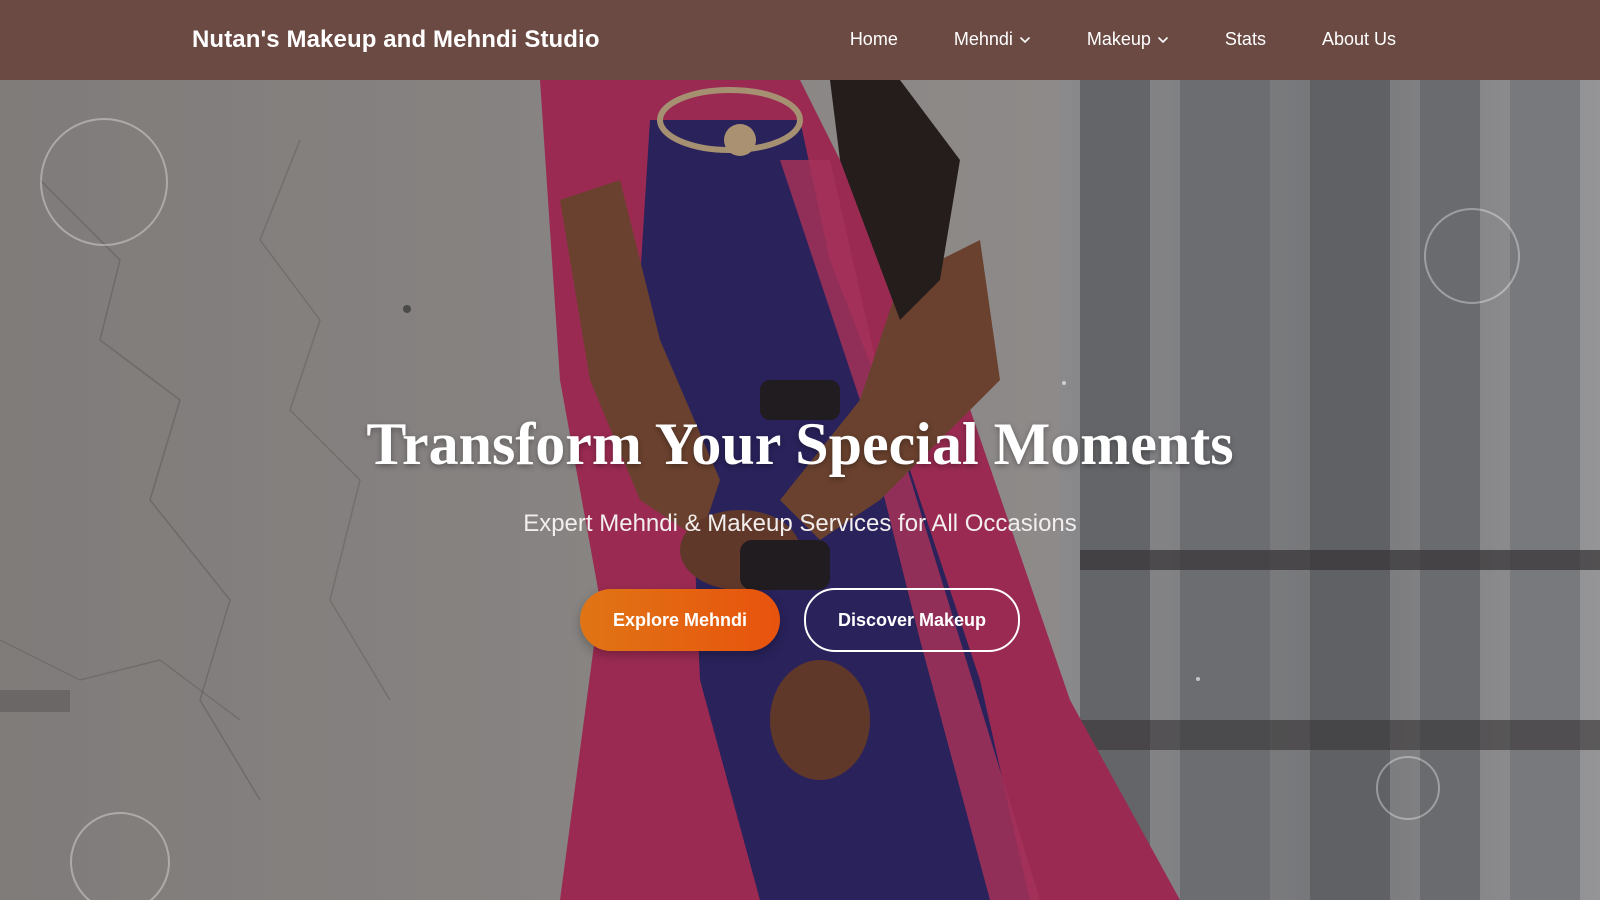  Describe the element at coordinates (680, 620) in the screenshot. I see `explore-mehndi-button: Explore Mehndi` at that location.